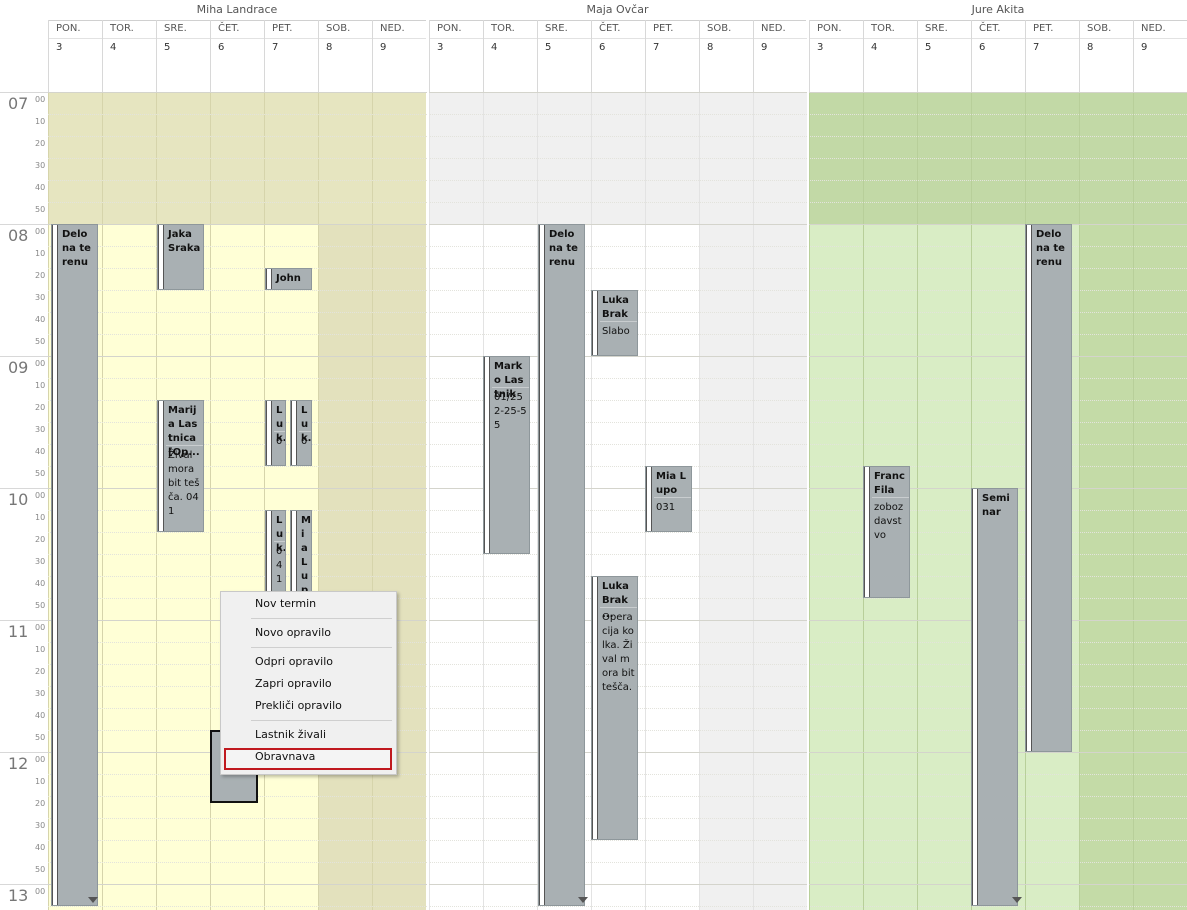 The width and height of the screenshot is (1187, 910). Describe the element at coordinates (298, 705) in the screenshot. I see `menu-item-preklici-opravilo: Prekliči opravilo` at that location.